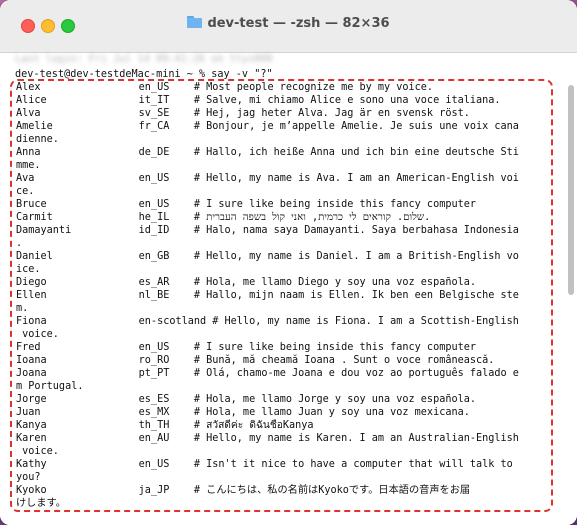  I want to click on window-title-container: dev-test — -zsh — 82×36, so click(288, 23).